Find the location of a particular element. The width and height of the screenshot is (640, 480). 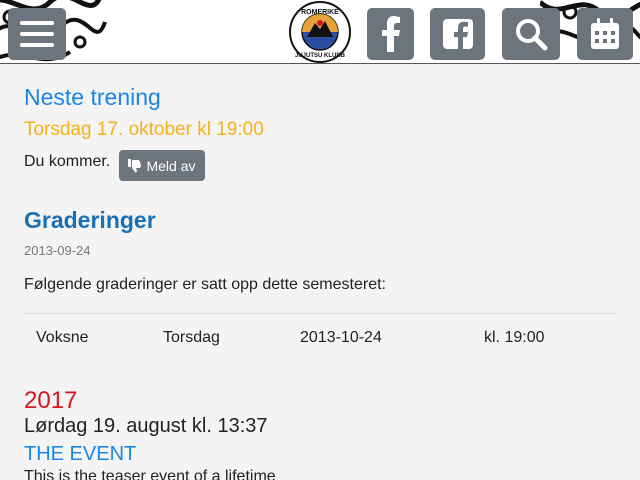

site-header: ROMERIKE JUJUTSU KLUBB is located at coordinates (320, 32).